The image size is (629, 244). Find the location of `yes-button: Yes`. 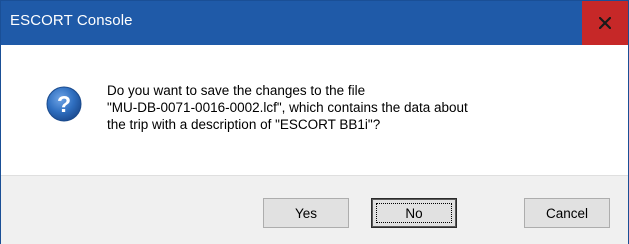

yes-button: Yes is located at coordinates (306, 213).